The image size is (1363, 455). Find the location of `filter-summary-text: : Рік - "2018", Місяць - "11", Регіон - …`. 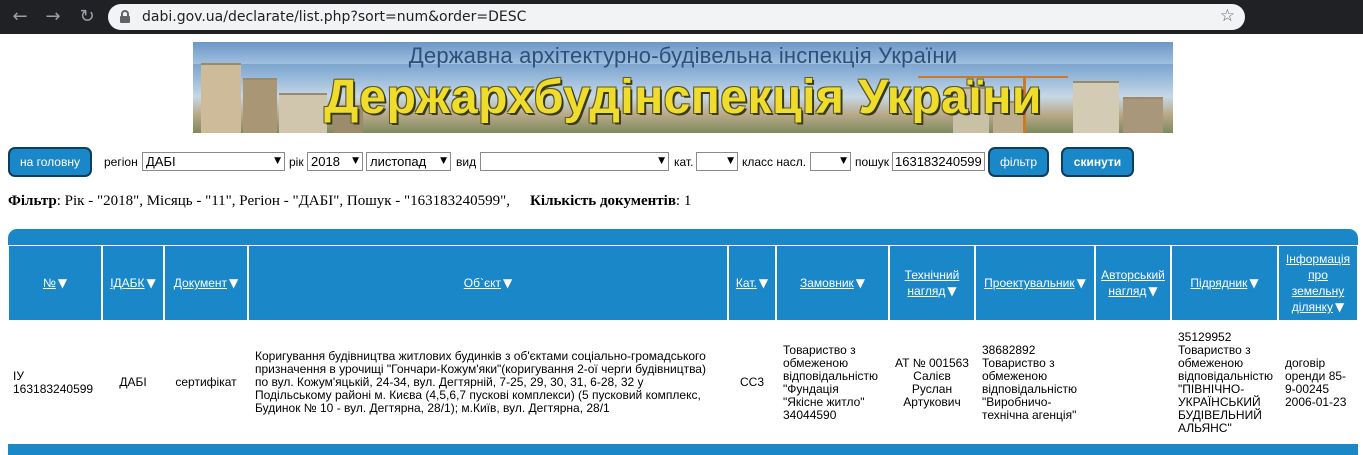

filter-summary-text: : Рік - "2018", Місяць - "11", Регіон - … is located at coordinates (283, 201).